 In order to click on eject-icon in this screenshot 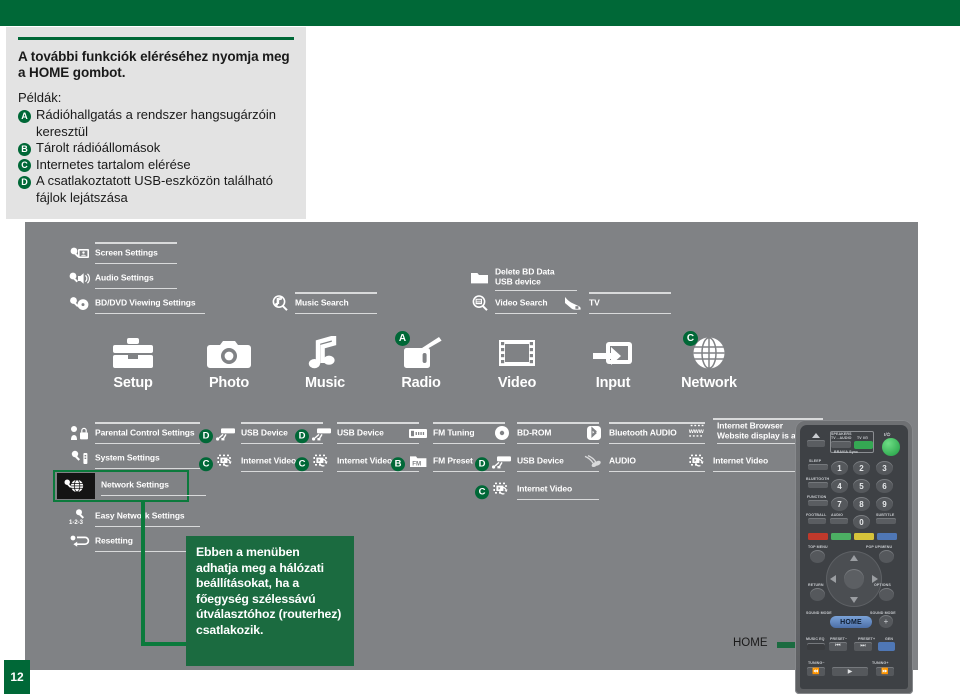, I will do `click(816, 435)`.